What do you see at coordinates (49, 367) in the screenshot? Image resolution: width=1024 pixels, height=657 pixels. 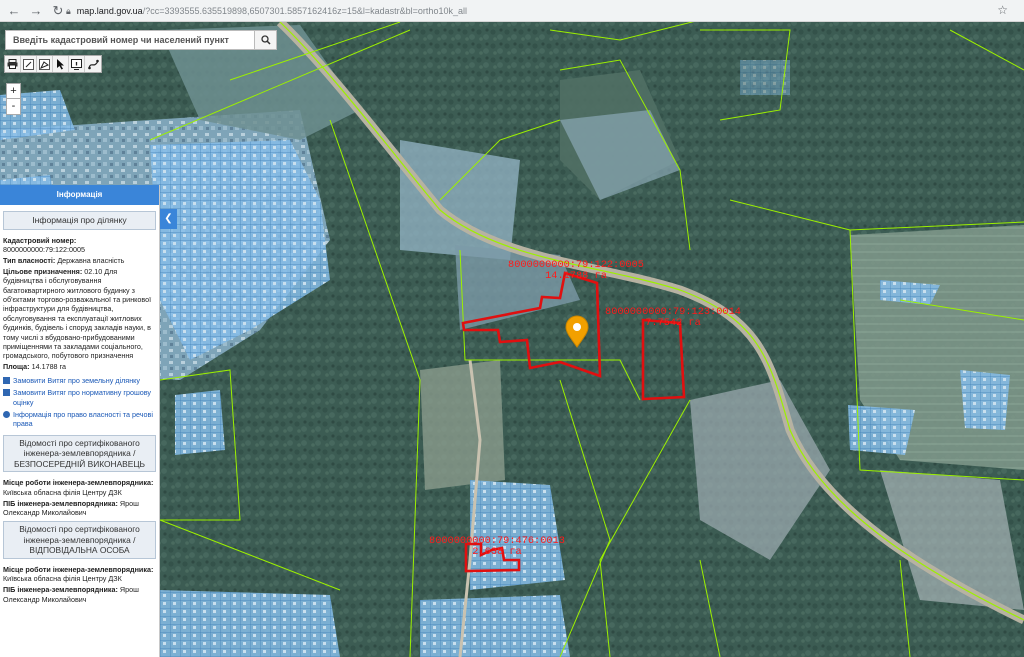 I see `area-value: 14.1788 га` at bounding box center [49, 367].